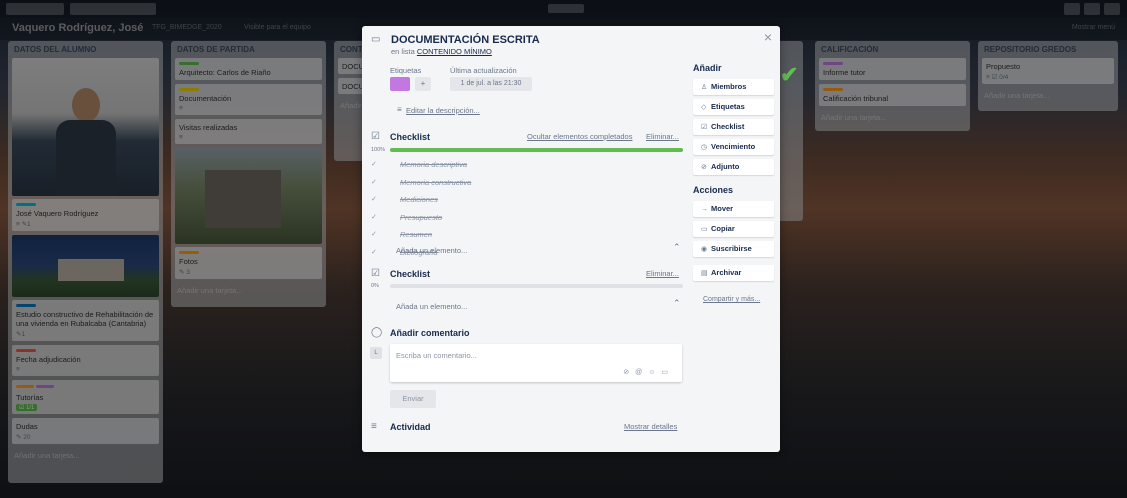 The height and width of the screenshot is (498, 1127). What do you see at coordinates (374, 426) in the screenshot?
I see `activity-icon: ≡` at bounding box center [374, 426].